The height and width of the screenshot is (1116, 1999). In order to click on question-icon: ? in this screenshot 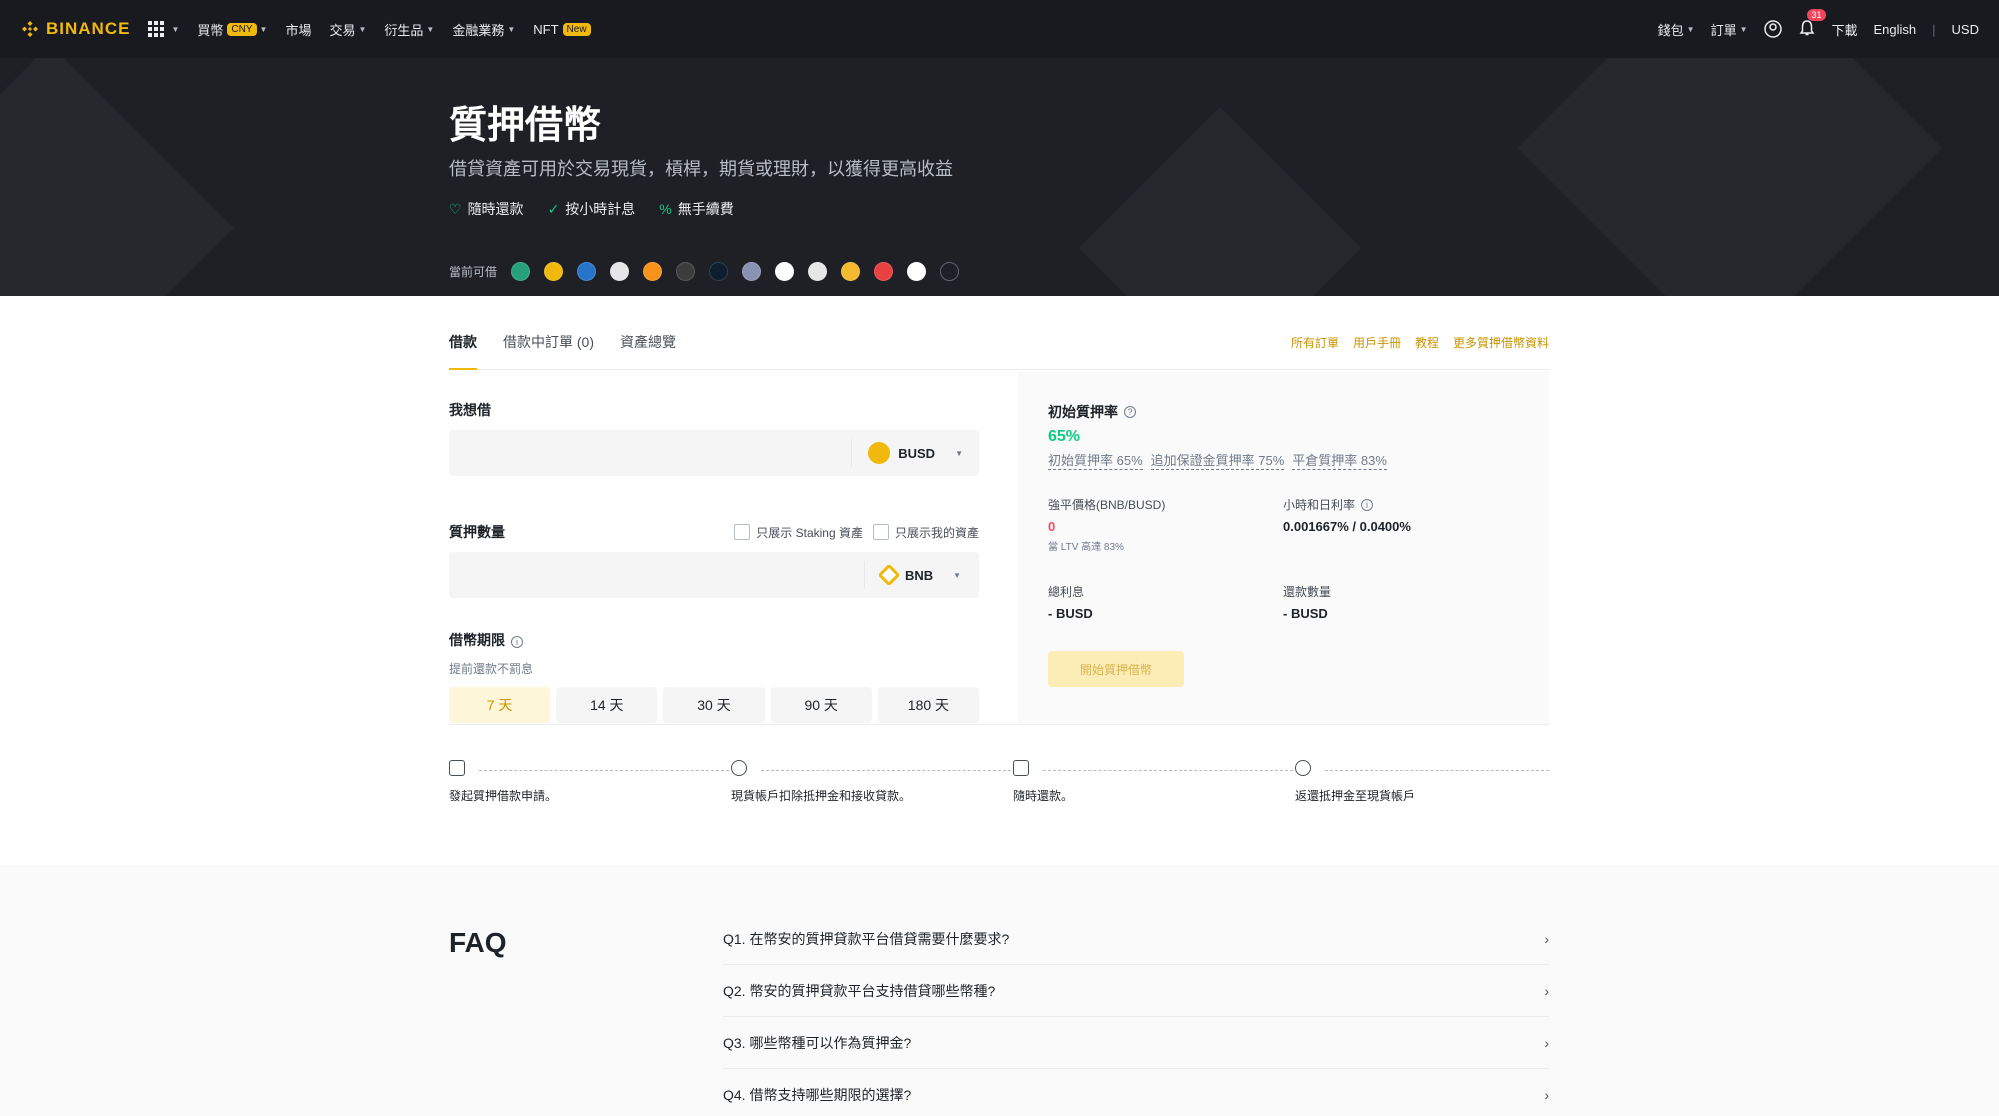, I will do `click(1130, 412)`.